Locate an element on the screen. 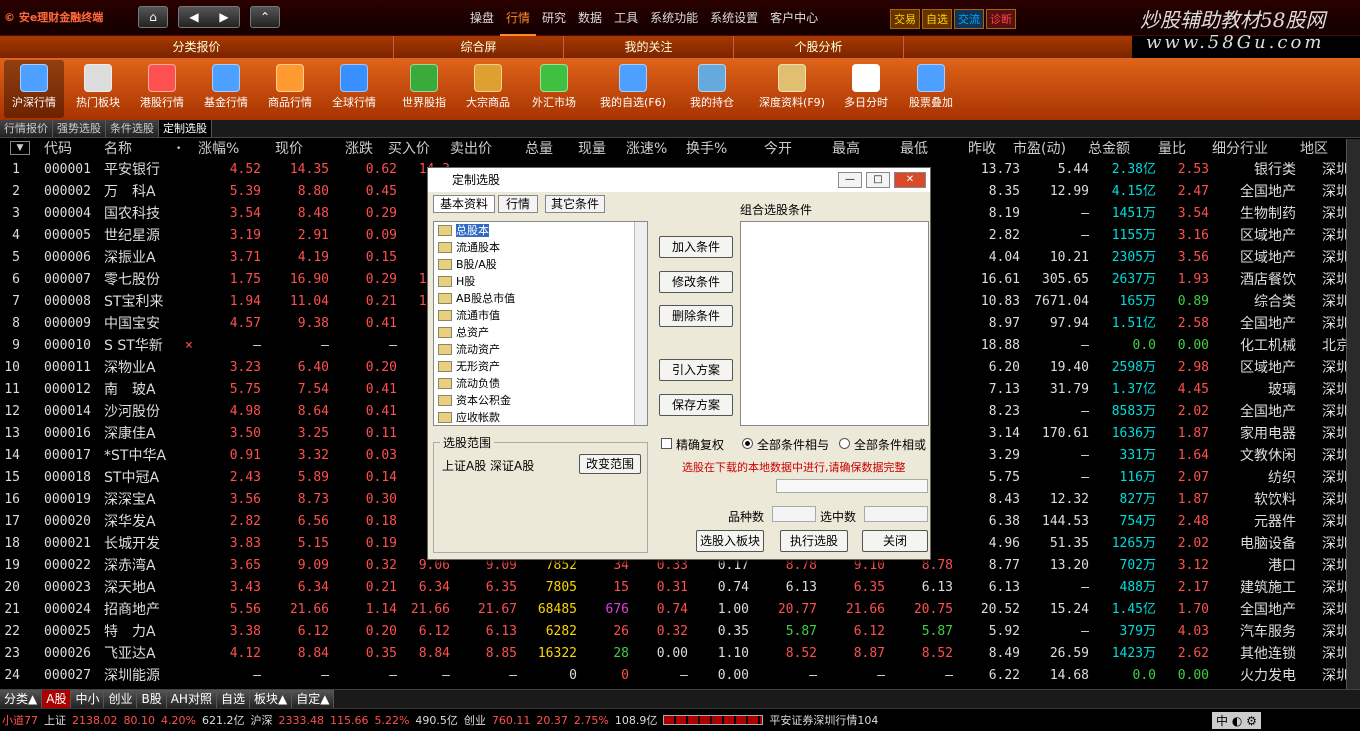 The width and height of the screenshot is (1360, 731). menu-item-6: 系统设置 is located at coordinates (734, 18).